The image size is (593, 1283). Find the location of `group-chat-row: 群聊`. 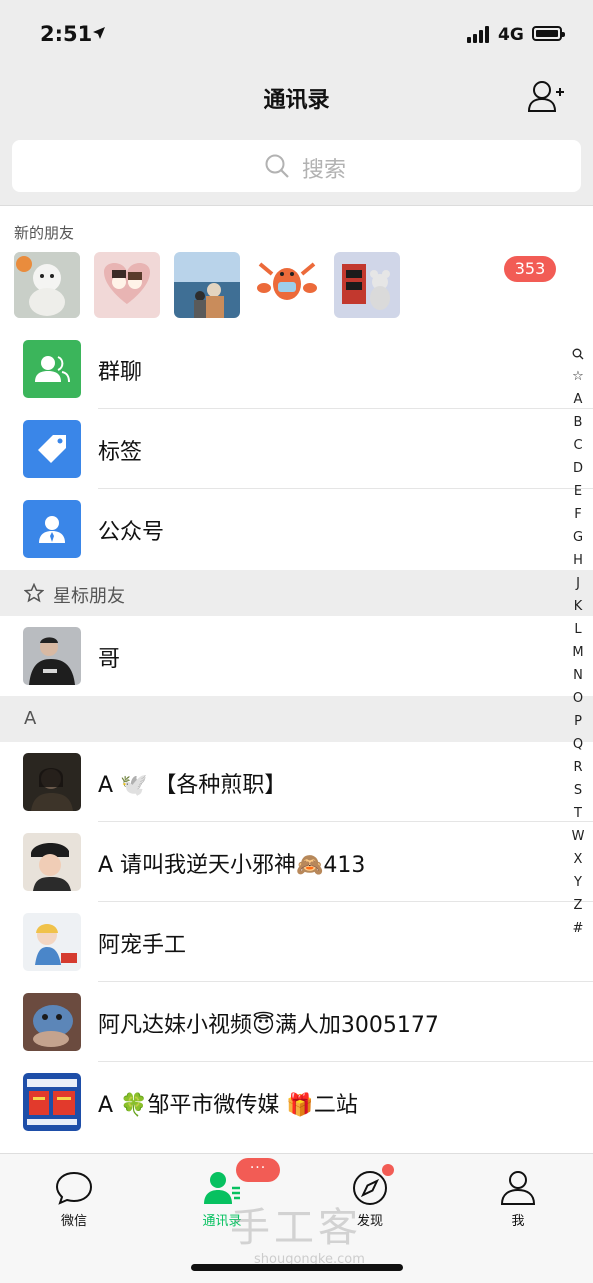

group-chat-row: 群聊 is located at coordinates (296, 369).